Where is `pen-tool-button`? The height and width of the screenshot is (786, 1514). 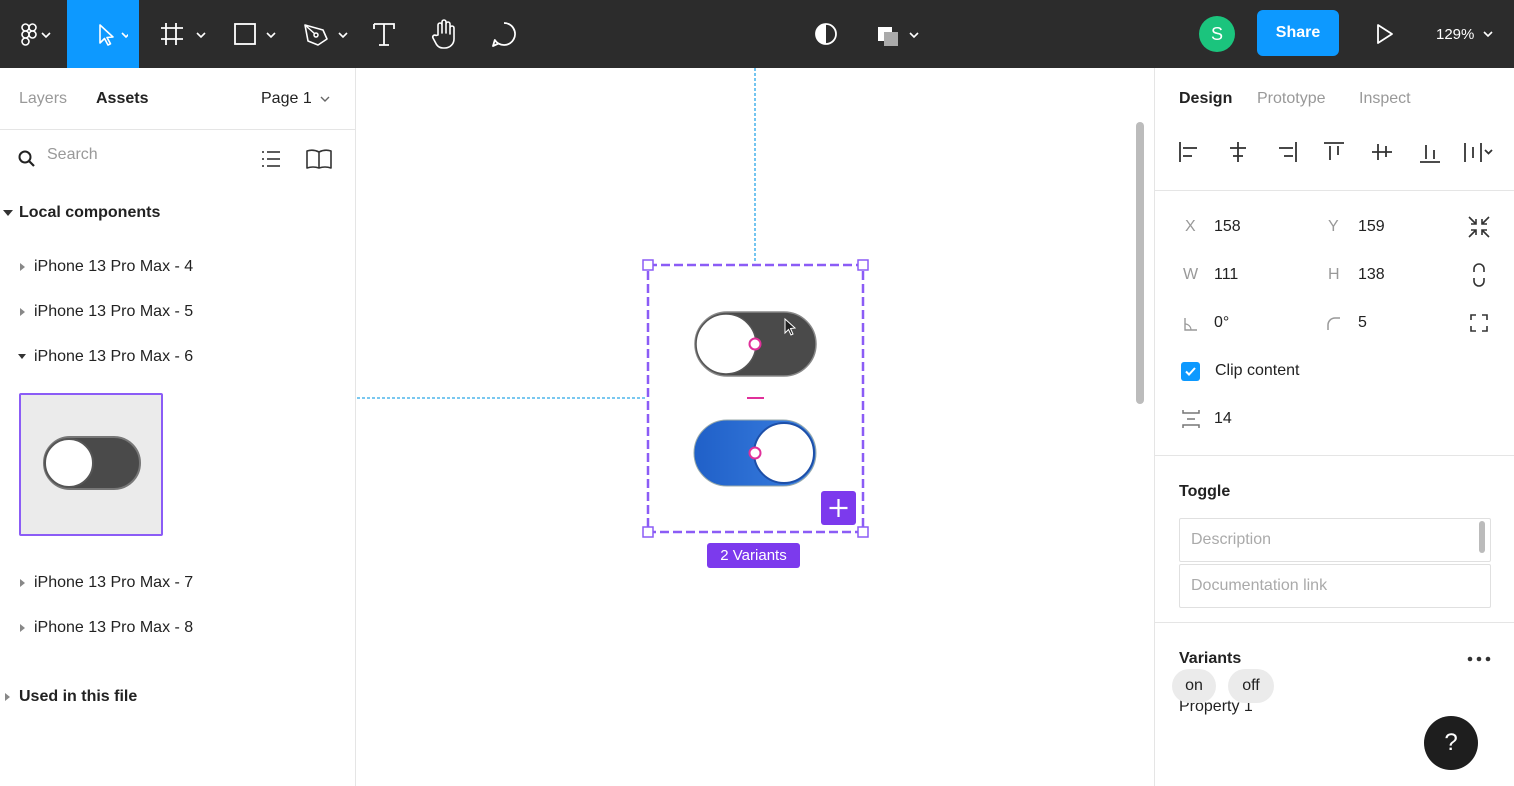 pen-tool-button is located at coordinates (325, 34).